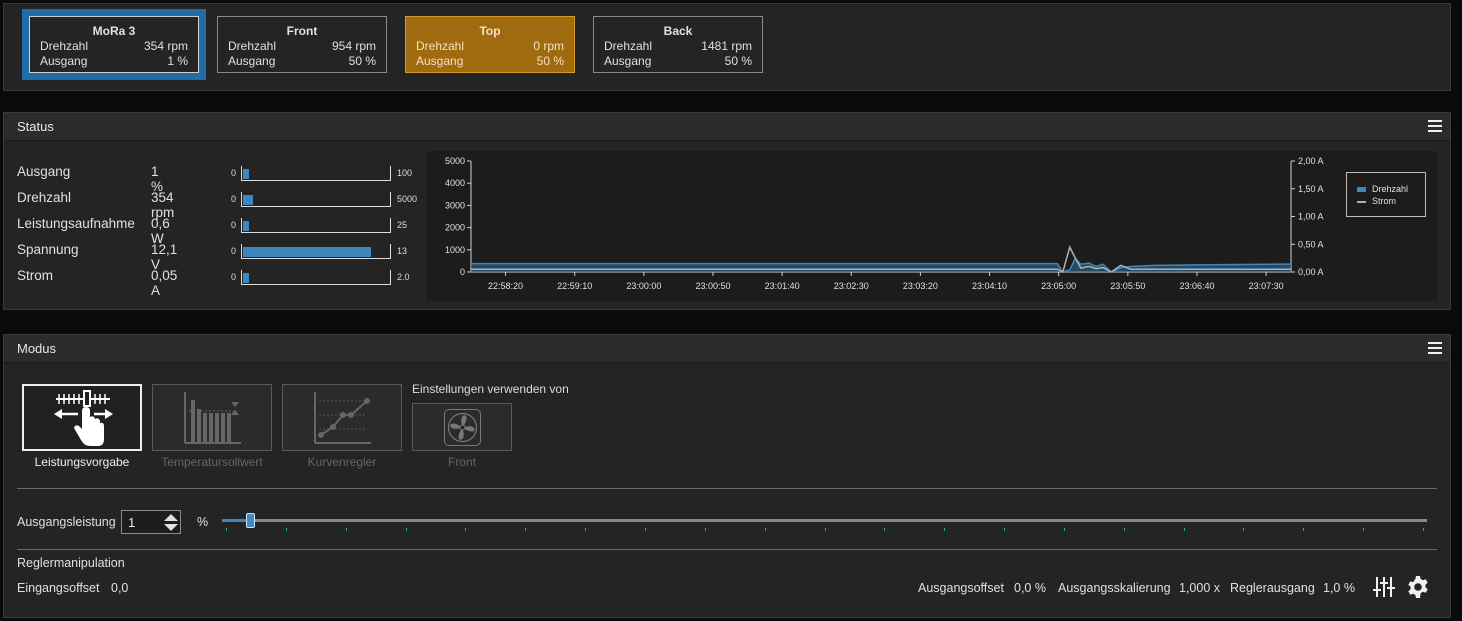  What do you see at coordinates (353, 46) in the screenshot?
I see `fan-rpm-value: 954 rpm` at bounding box center [353, 46].